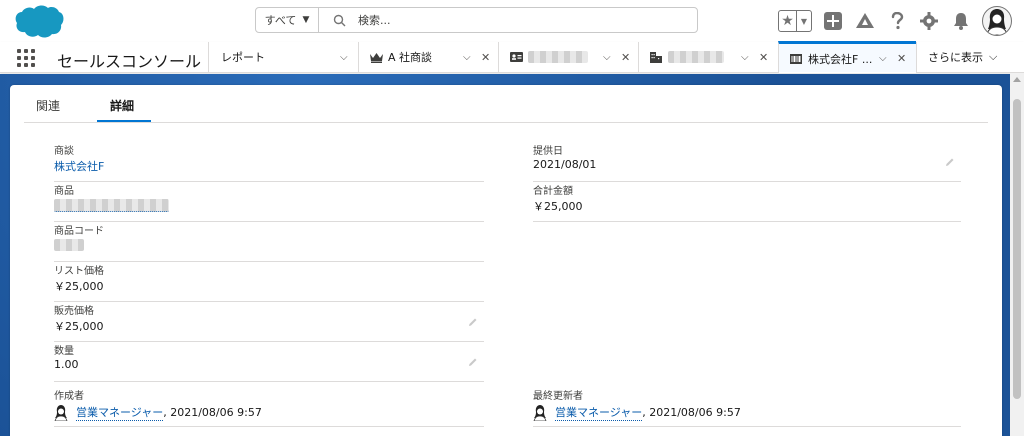 The width and height of the screenshot is (1024, 436). Describe the element at coordinates (26, 58) in the screenshot. I see `app-launcher-waffle-icon` at that location.